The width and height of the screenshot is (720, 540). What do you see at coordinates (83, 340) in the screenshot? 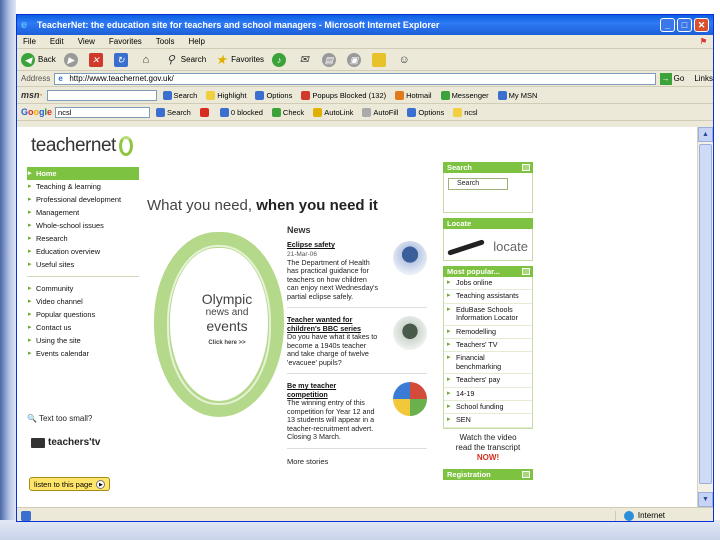
I see `nav-using-the-site: Using the site` at bounding box center [83, 340].